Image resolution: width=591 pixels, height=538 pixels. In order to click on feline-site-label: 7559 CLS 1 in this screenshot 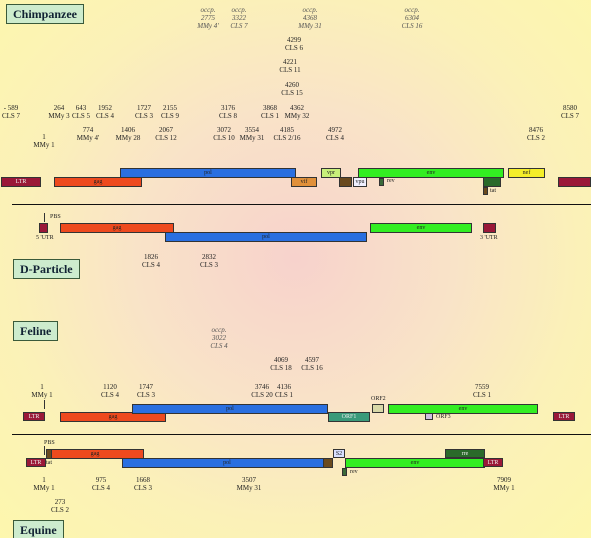, I will do `click(482, 391)`.